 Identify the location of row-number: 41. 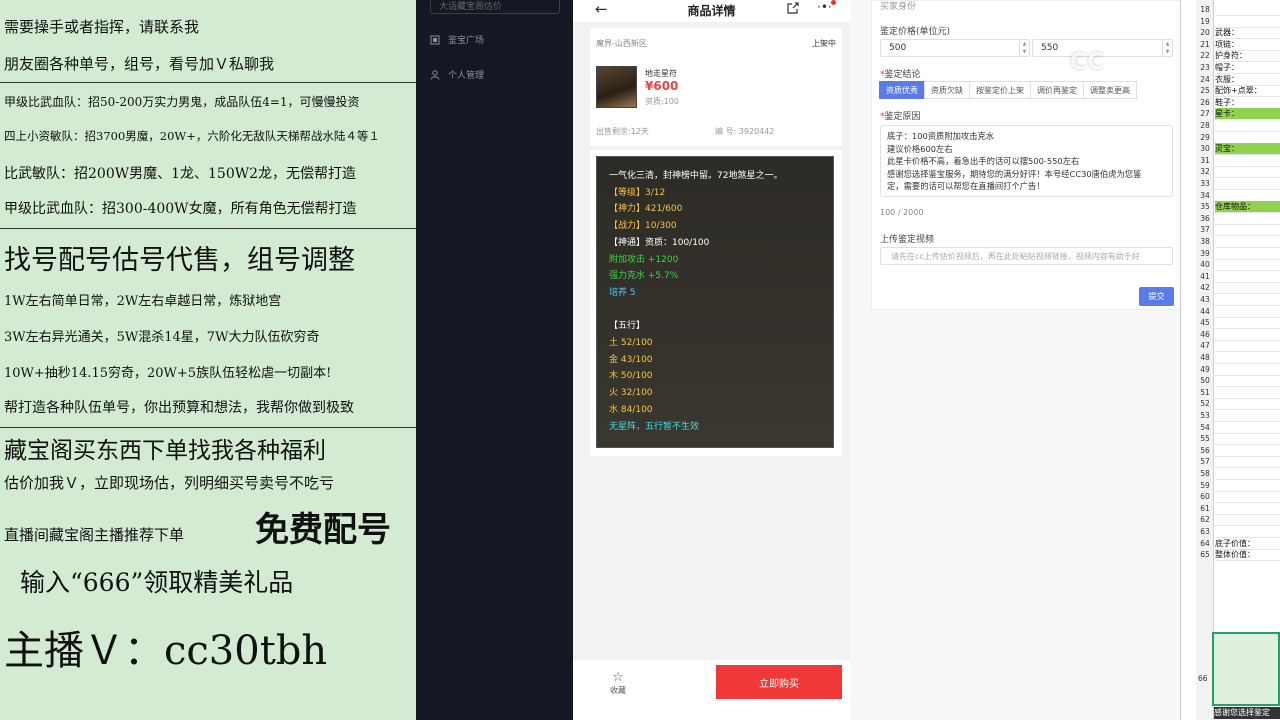
(1205, 276).